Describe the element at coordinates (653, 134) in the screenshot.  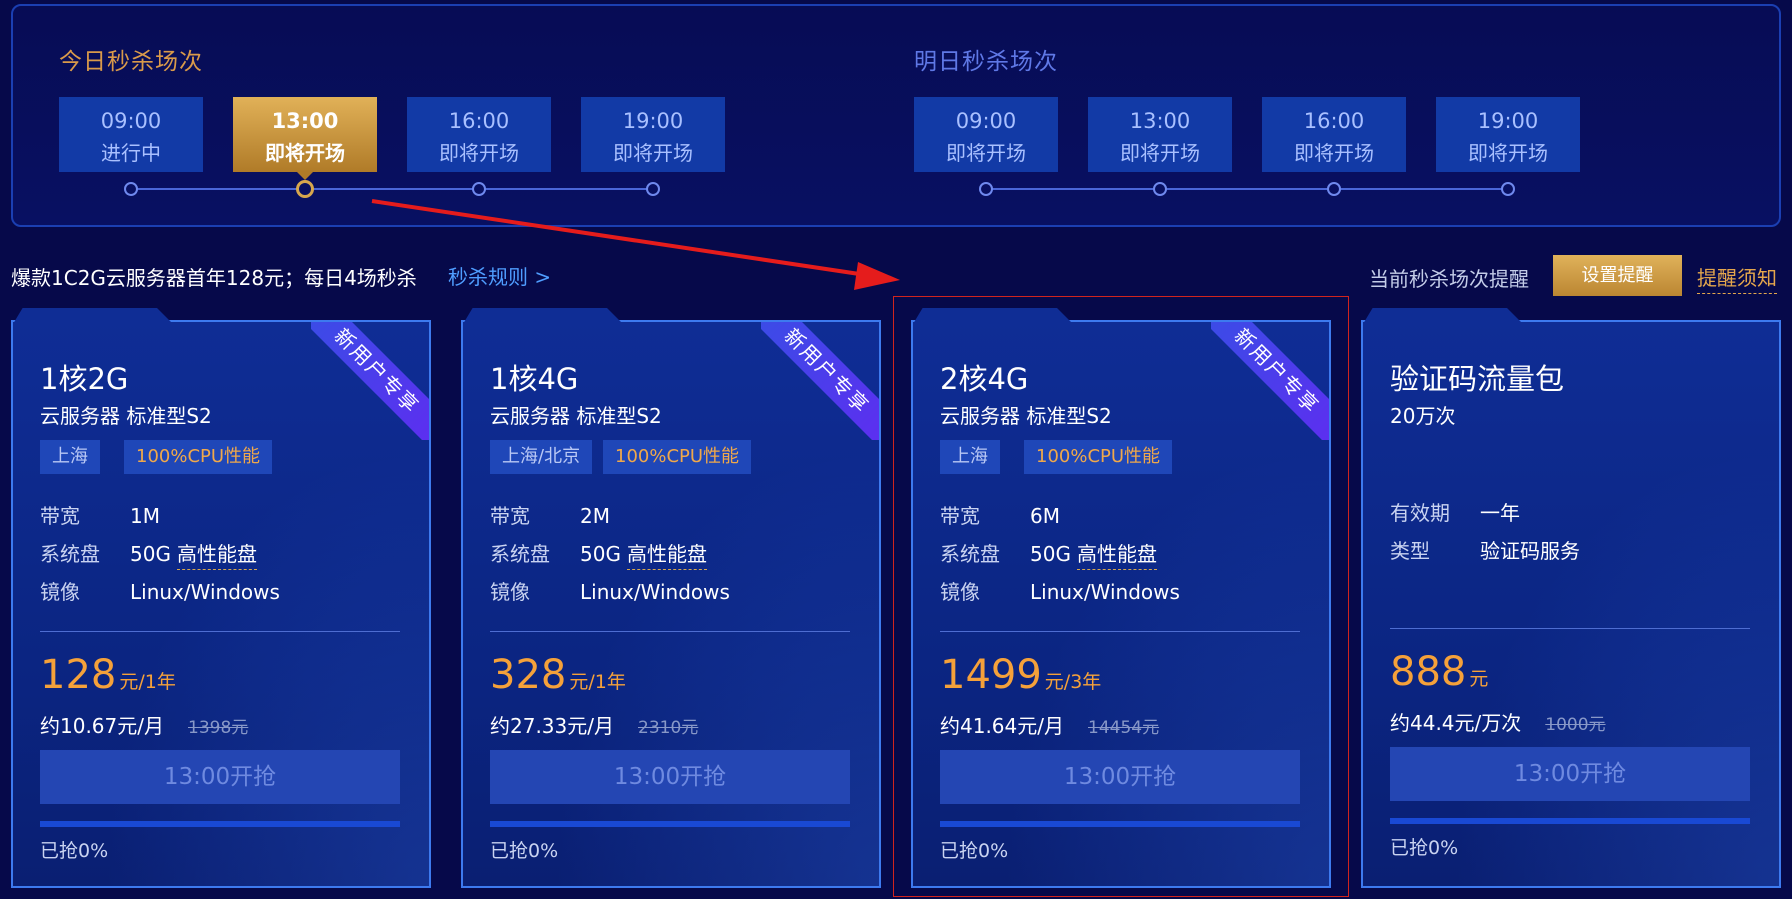
I see `today-slot-1900: 19:00 即将开场` at that location.